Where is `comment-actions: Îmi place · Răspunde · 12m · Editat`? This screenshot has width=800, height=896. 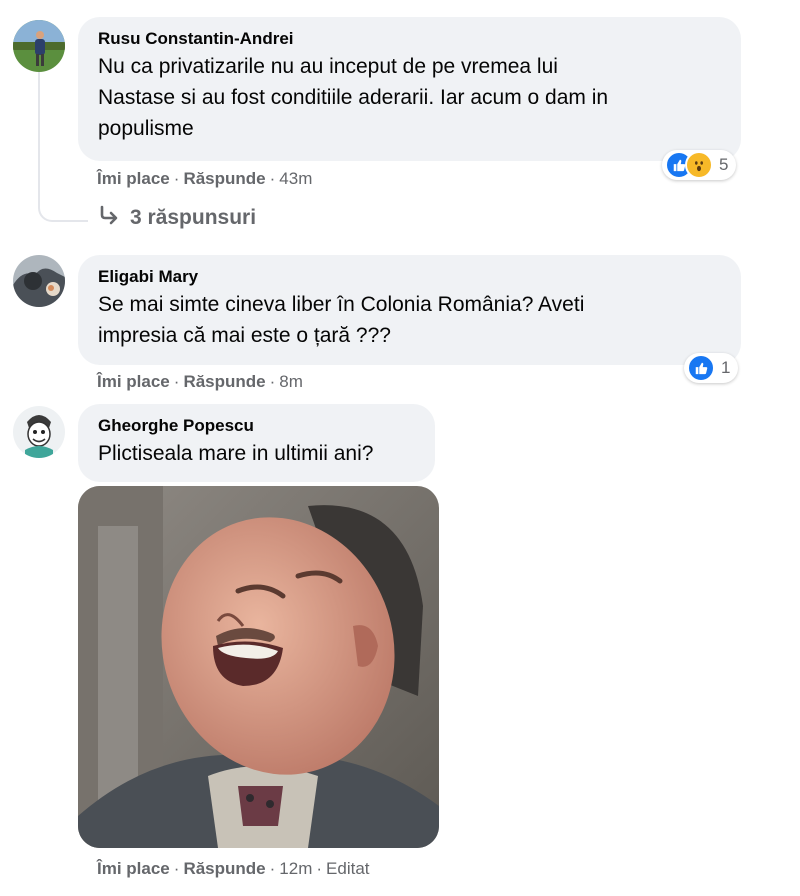
comment-actions: Îmi place · Răspunde · 12m · Editat is located at coordinates (233, 868).